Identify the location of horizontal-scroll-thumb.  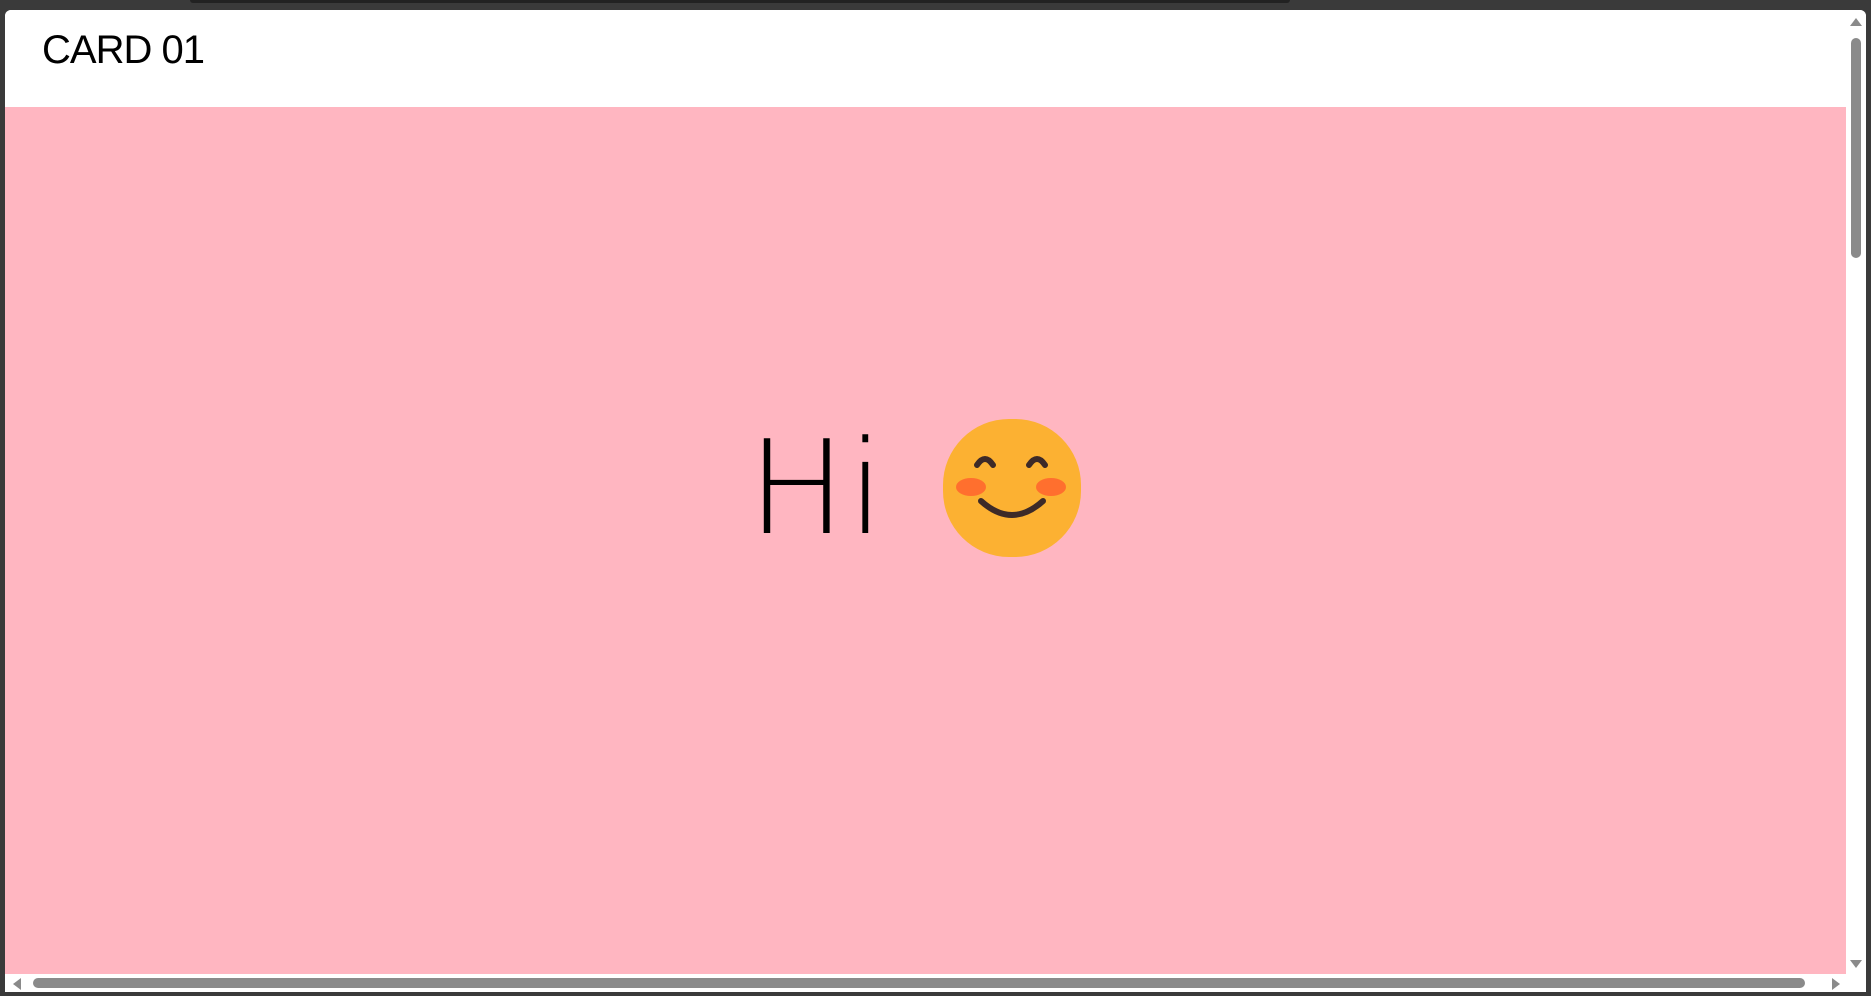
(919, 983).